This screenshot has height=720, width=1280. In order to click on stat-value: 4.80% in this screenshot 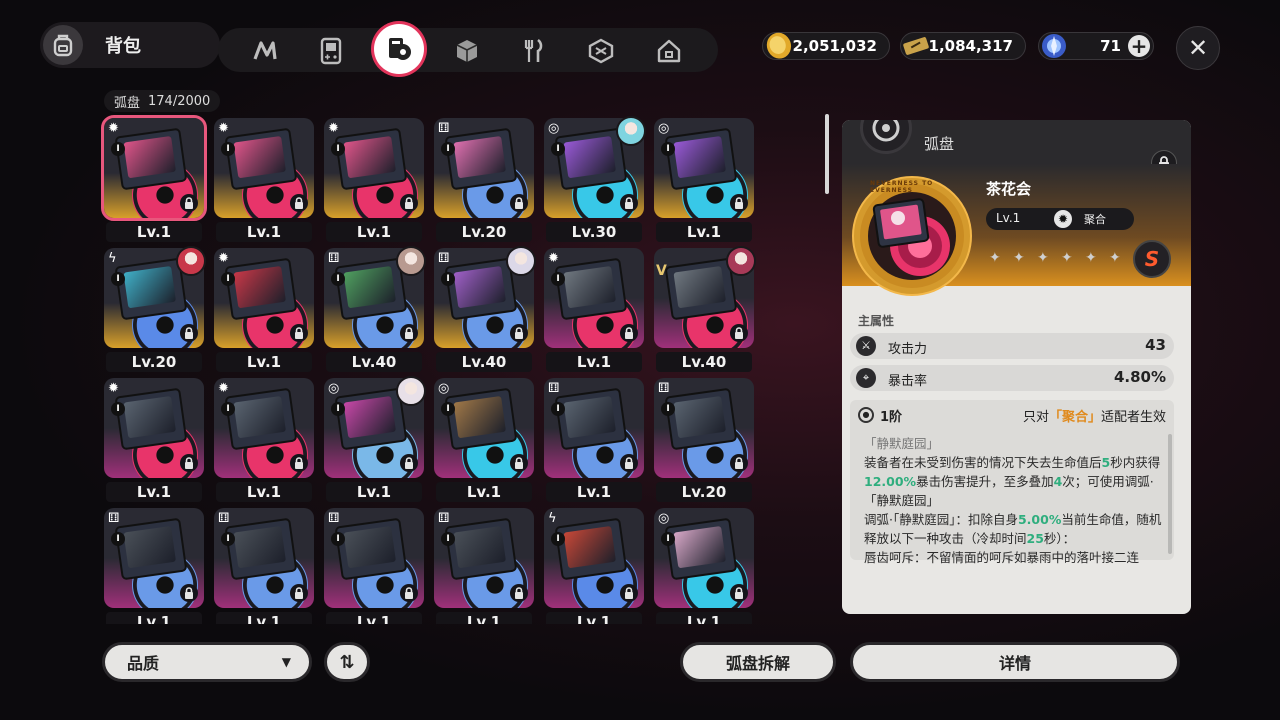, I will do `click(1139, 377)`.